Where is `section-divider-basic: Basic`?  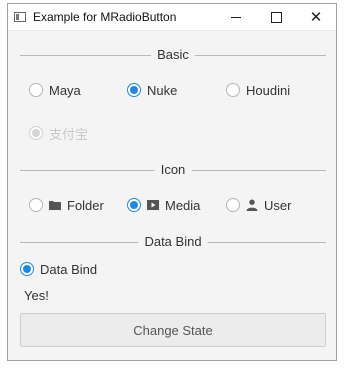
section-divider-basic: Basic is located at coordinates (173, 55).